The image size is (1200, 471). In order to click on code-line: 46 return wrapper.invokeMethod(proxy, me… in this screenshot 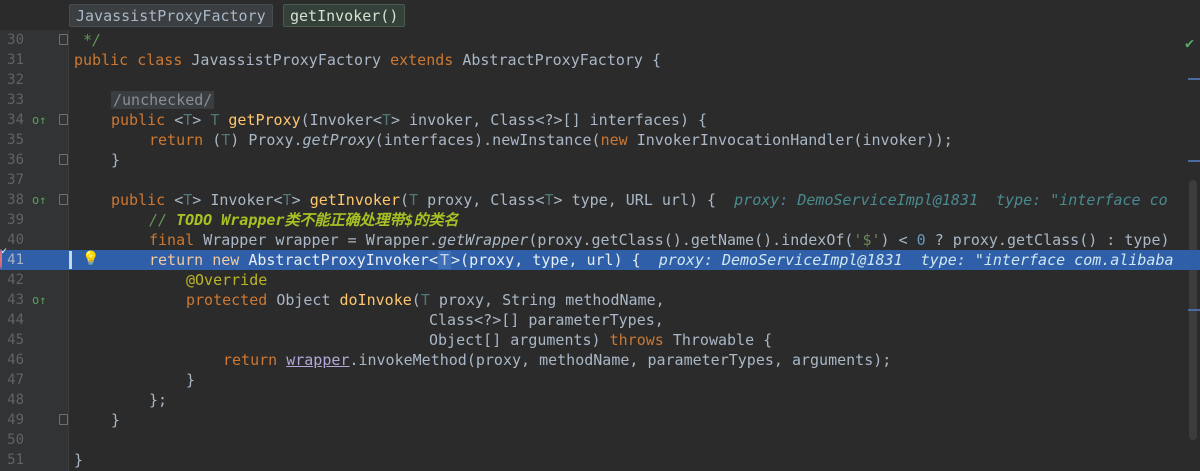, I will do `click(600, 360)`.